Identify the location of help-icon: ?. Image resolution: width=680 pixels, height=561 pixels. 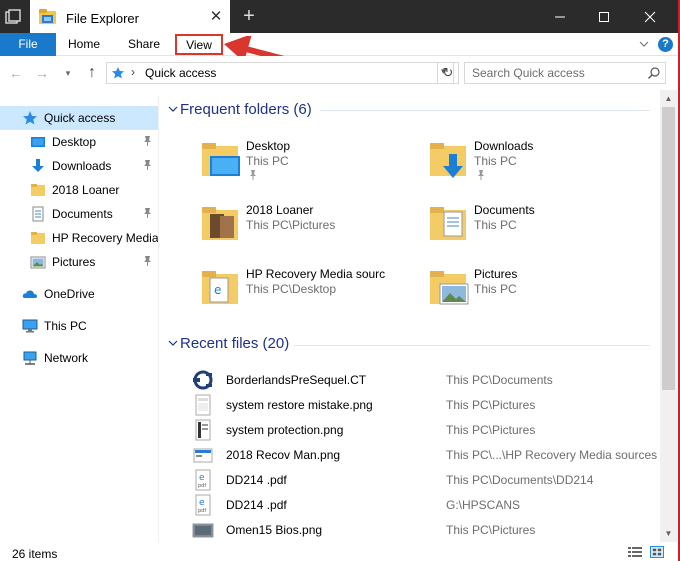
(665, 44).